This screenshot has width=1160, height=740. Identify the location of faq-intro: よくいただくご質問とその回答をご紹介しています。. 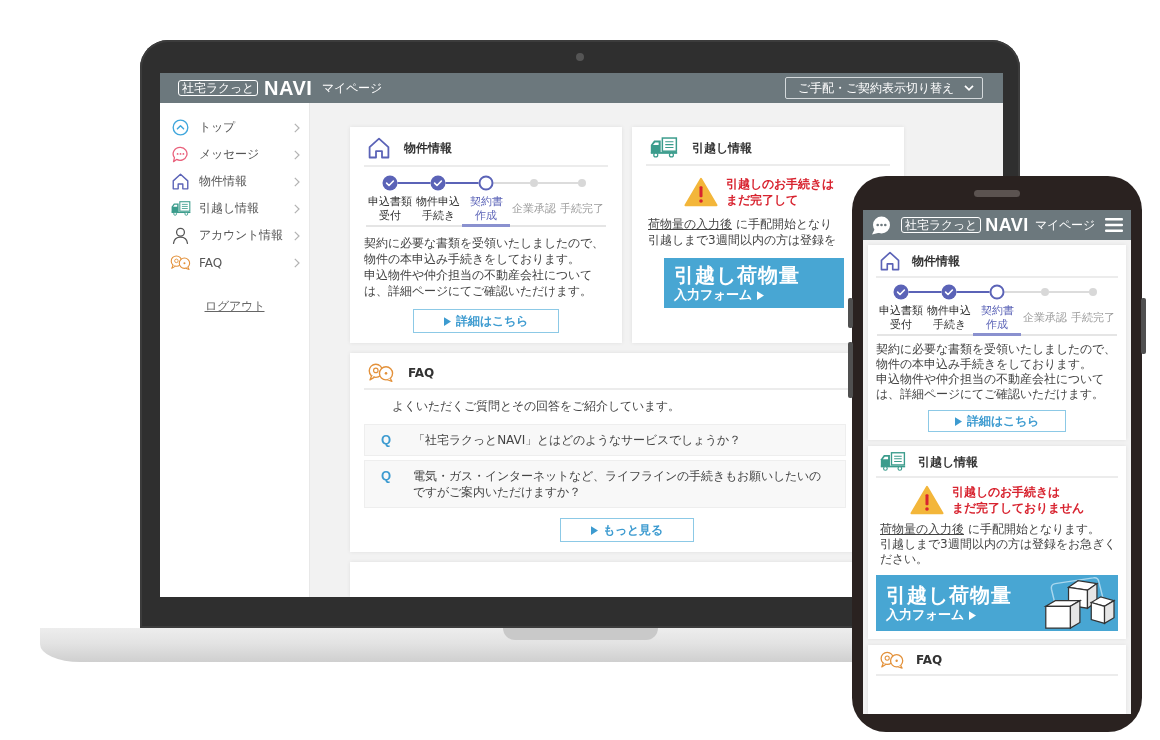
(536, 406).